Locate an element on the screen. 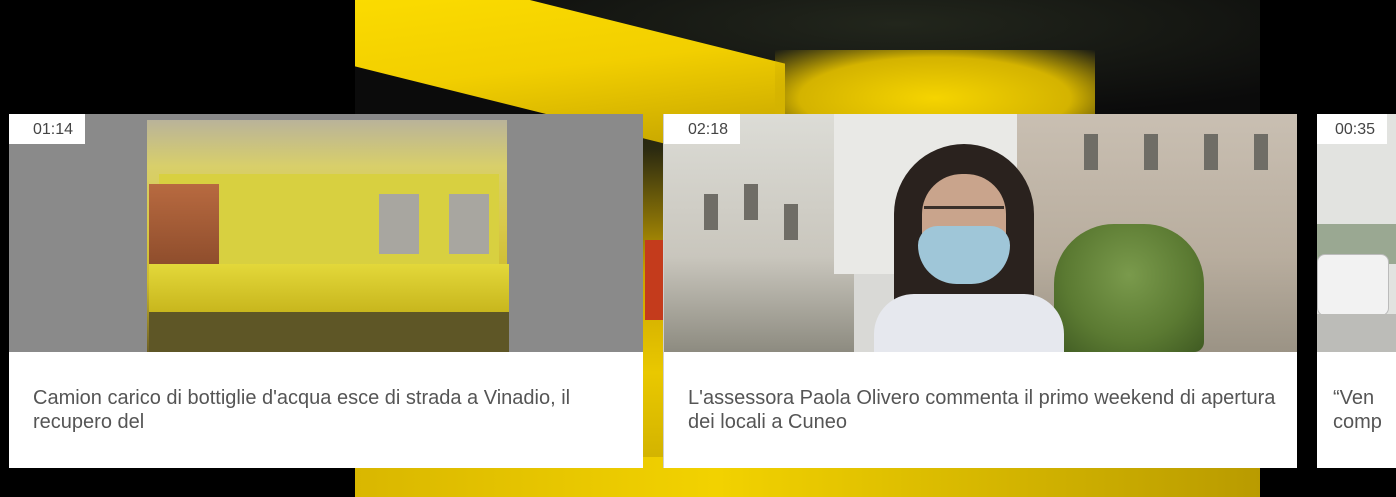 The image size is (1396, 497). video-title-link: “Ven comp is located at coordinates (1358, 410).